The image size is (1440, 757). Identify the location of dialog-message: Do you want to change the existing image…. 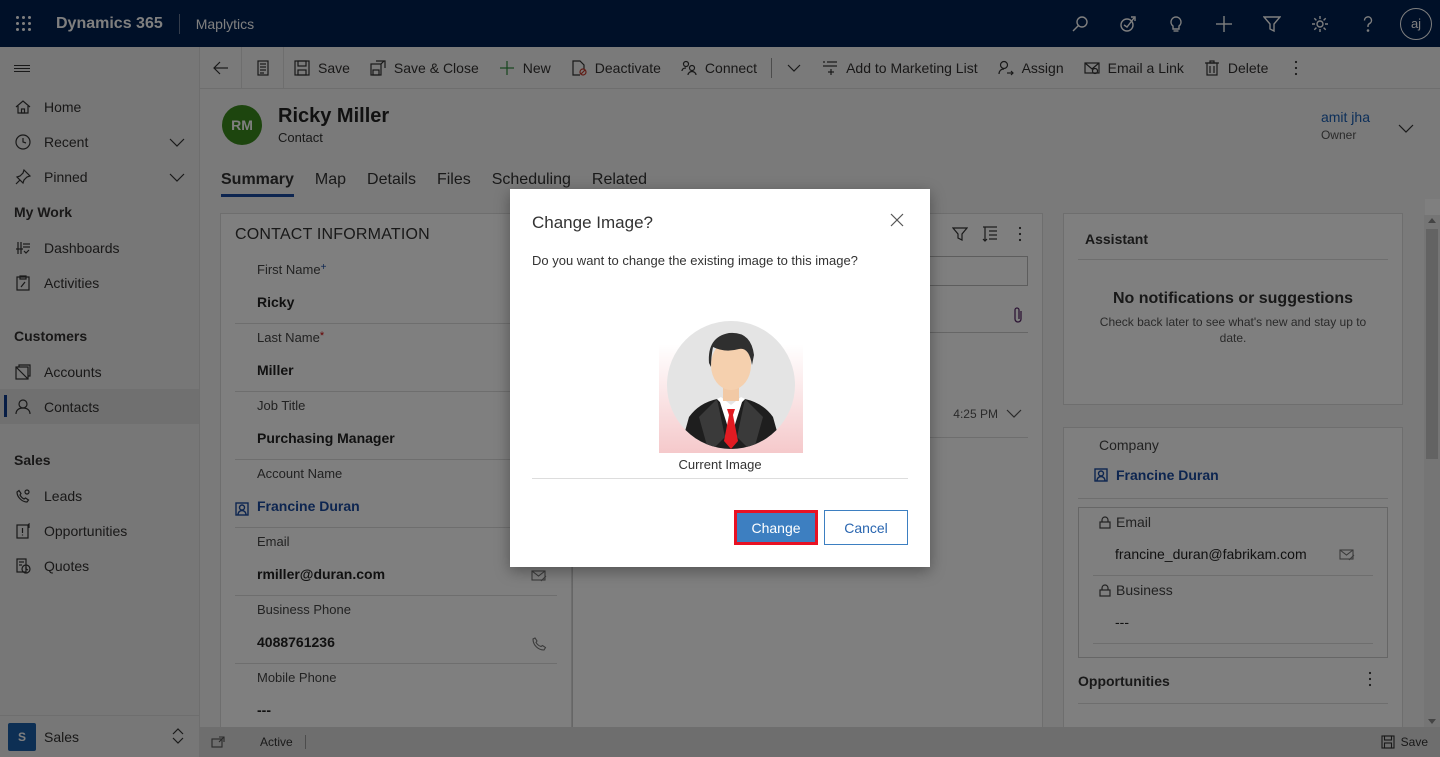
(695, 260).